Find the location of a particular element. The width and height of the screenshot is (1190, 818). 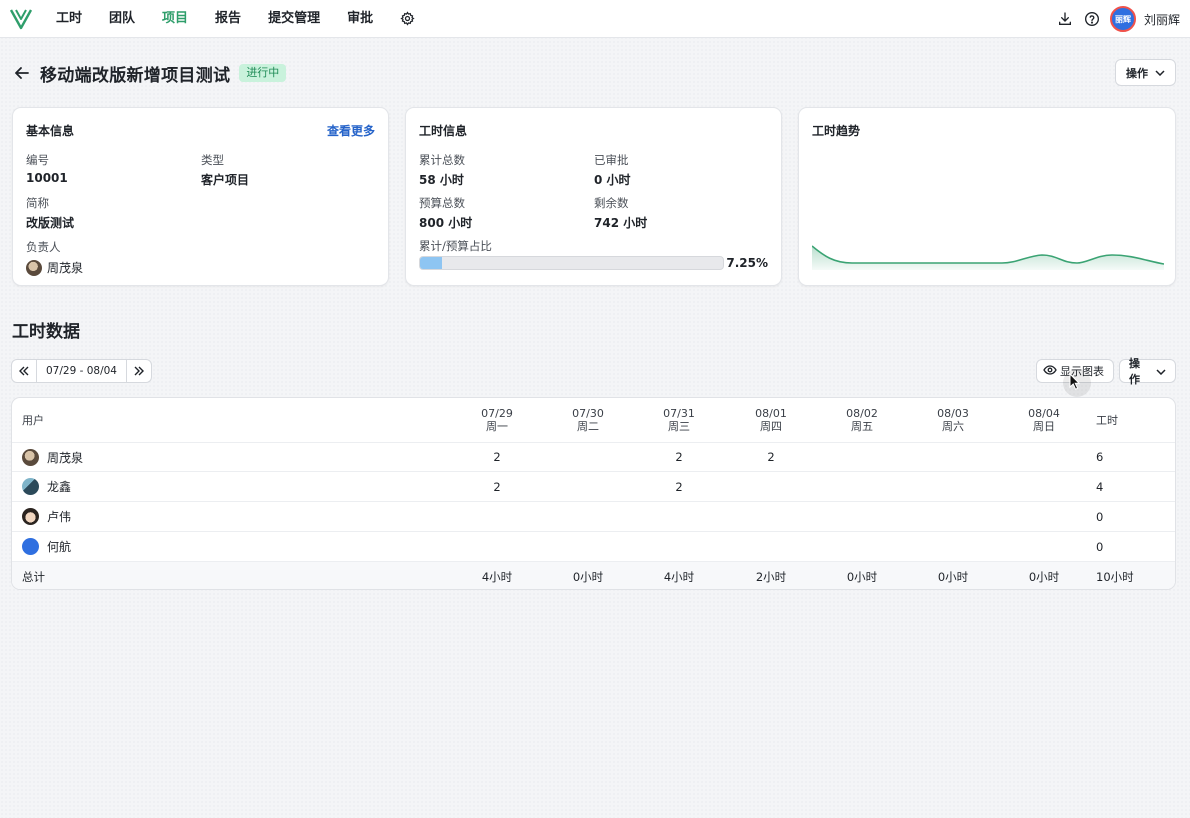

avatar-text: 丽辉 is located at coordinates (1122, 19).